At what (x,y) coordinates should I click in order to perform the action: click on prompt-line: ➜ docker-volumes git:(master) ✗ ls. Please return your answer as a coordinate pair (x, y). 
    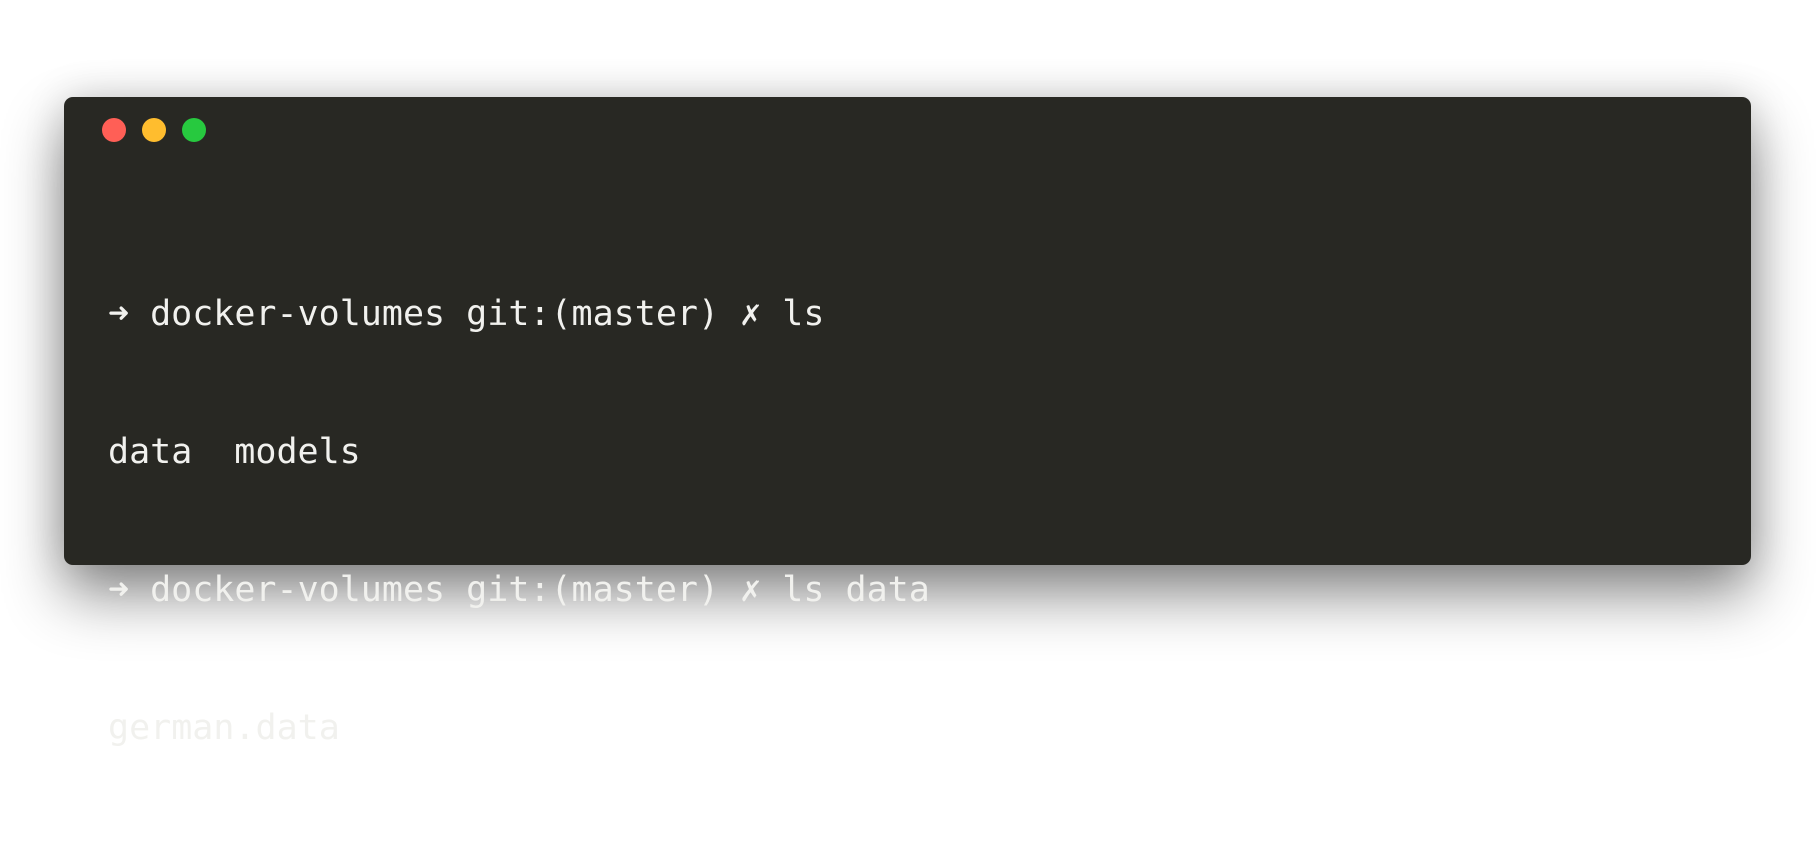
    Looking at the image, I should click on (909, 314).